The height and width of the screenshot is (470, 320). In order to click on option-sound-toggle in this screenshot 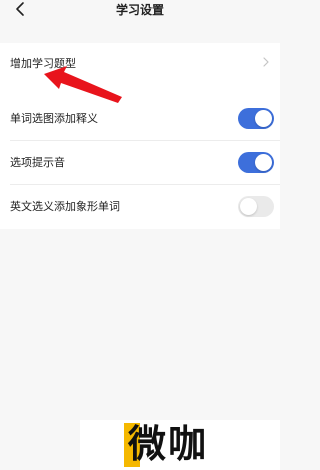, I will do `click(256, 162)`.